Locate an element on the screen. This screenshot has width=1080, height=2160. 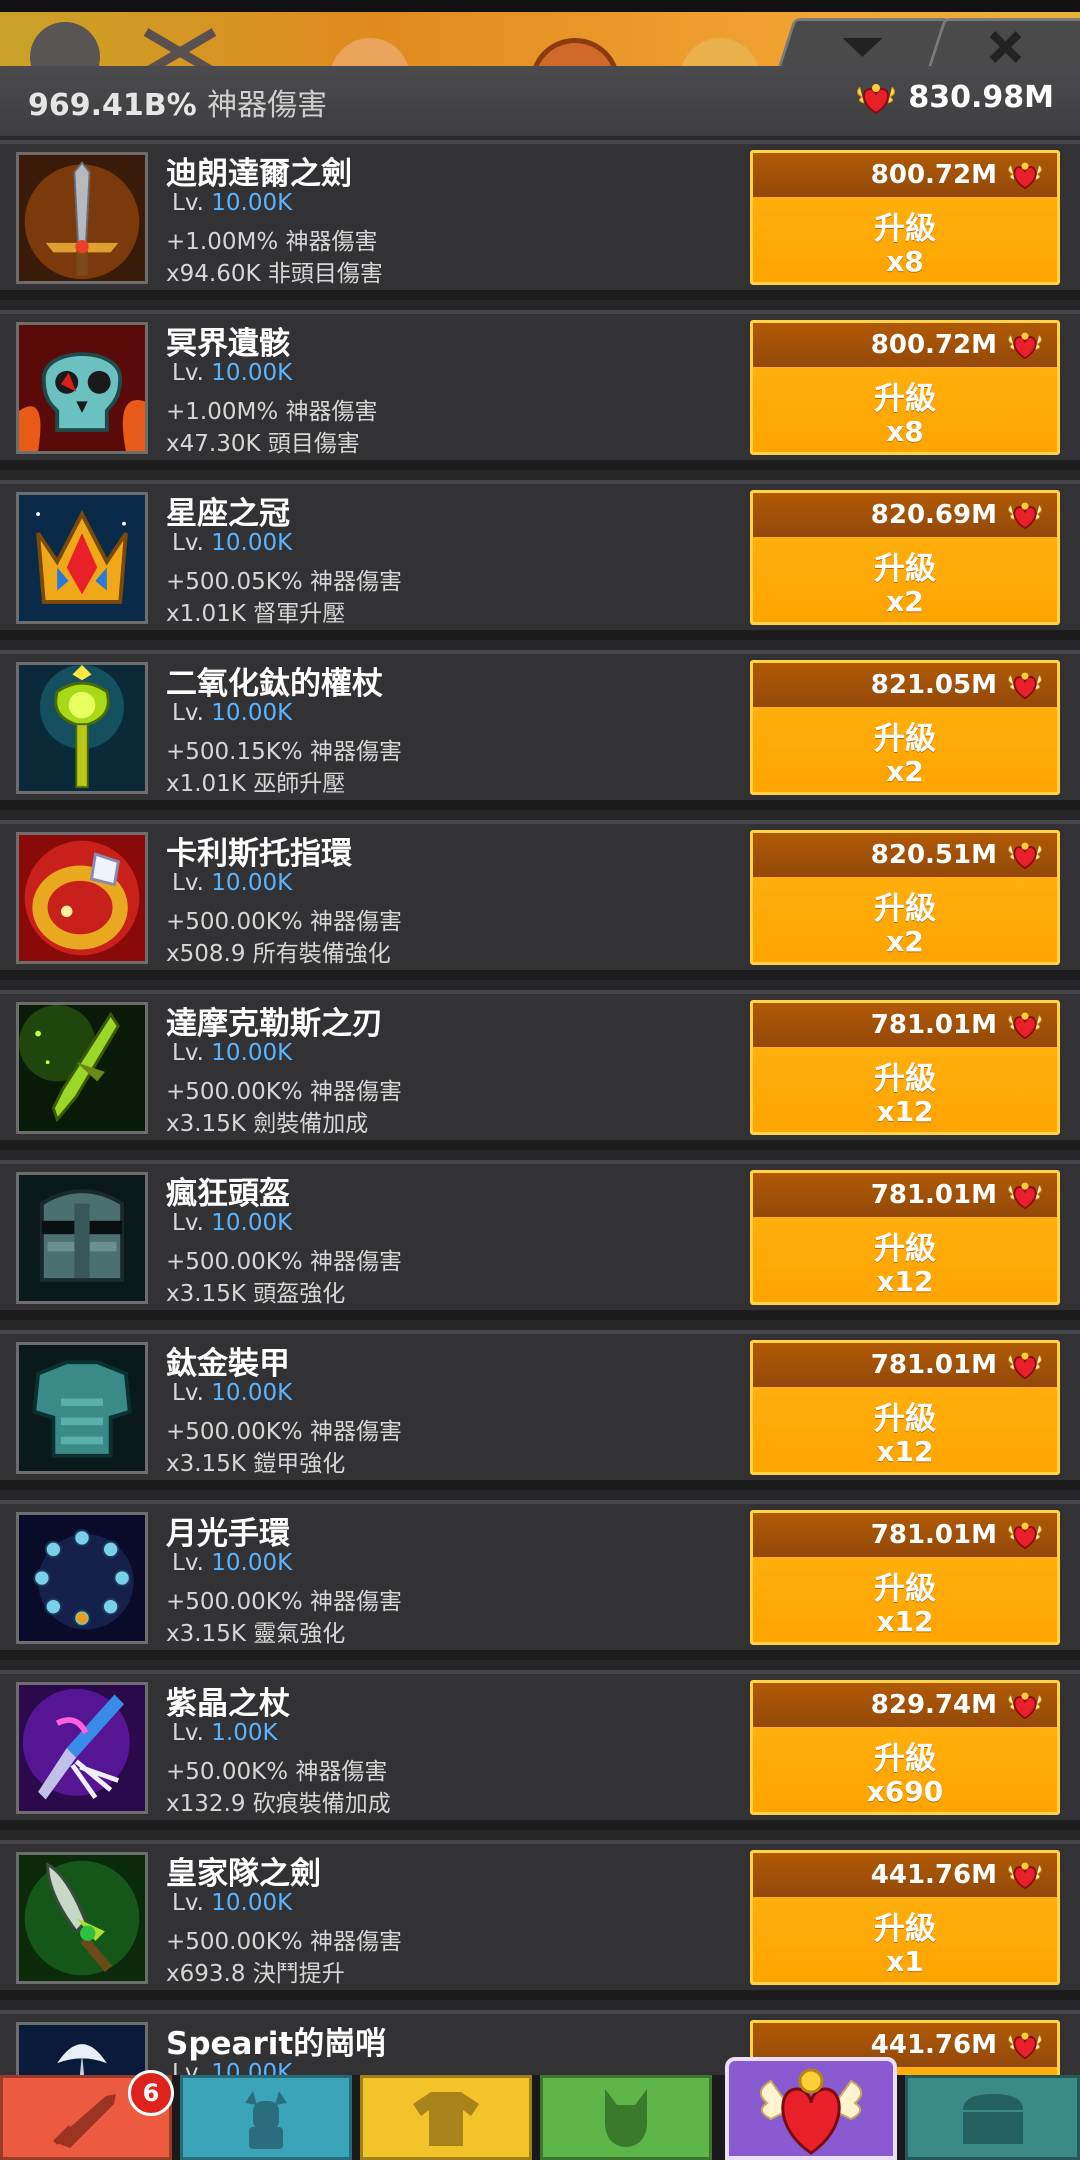
upgrade-button: 820.51M 升級 x2 is located at coordinates (905, 897).